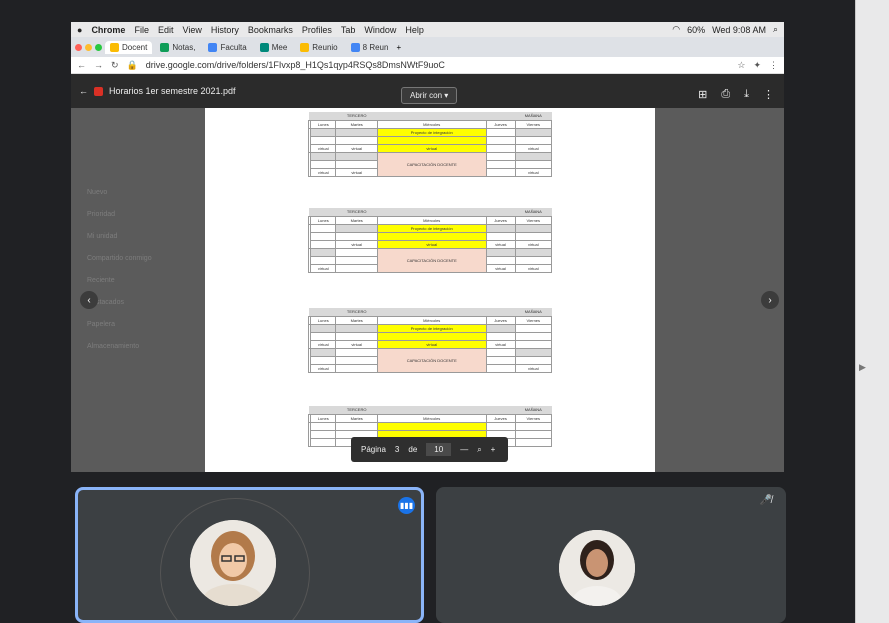 This screenshot has height=623, width=889. I want to click on menu-view: View, so click(191, 30).